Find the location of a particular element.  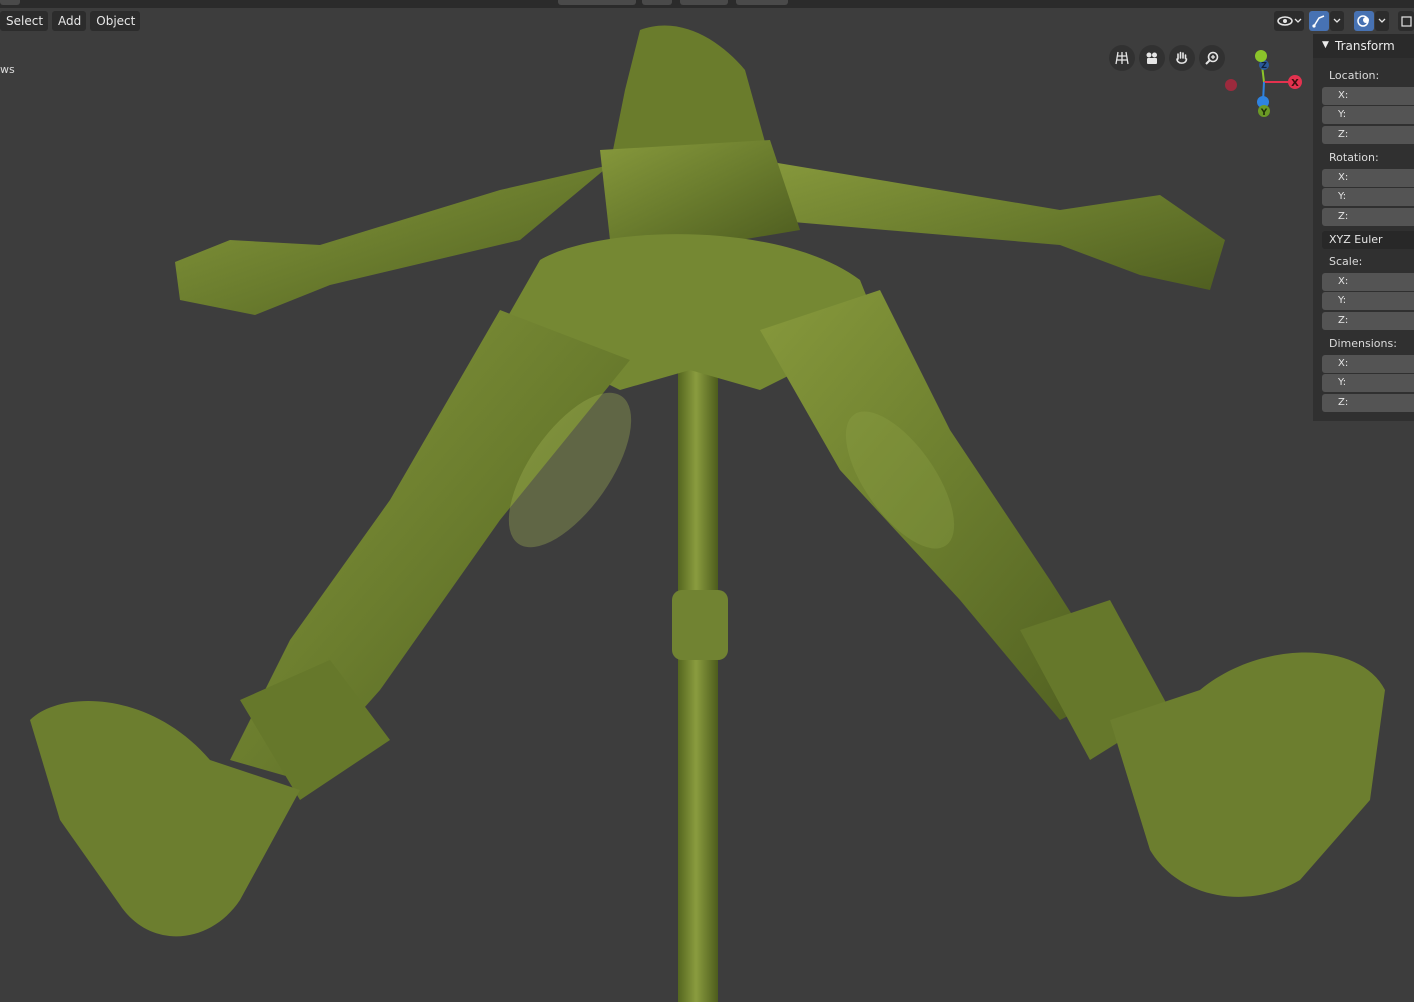

header-menu: Select Add Object is located at coordinates (70, 21).